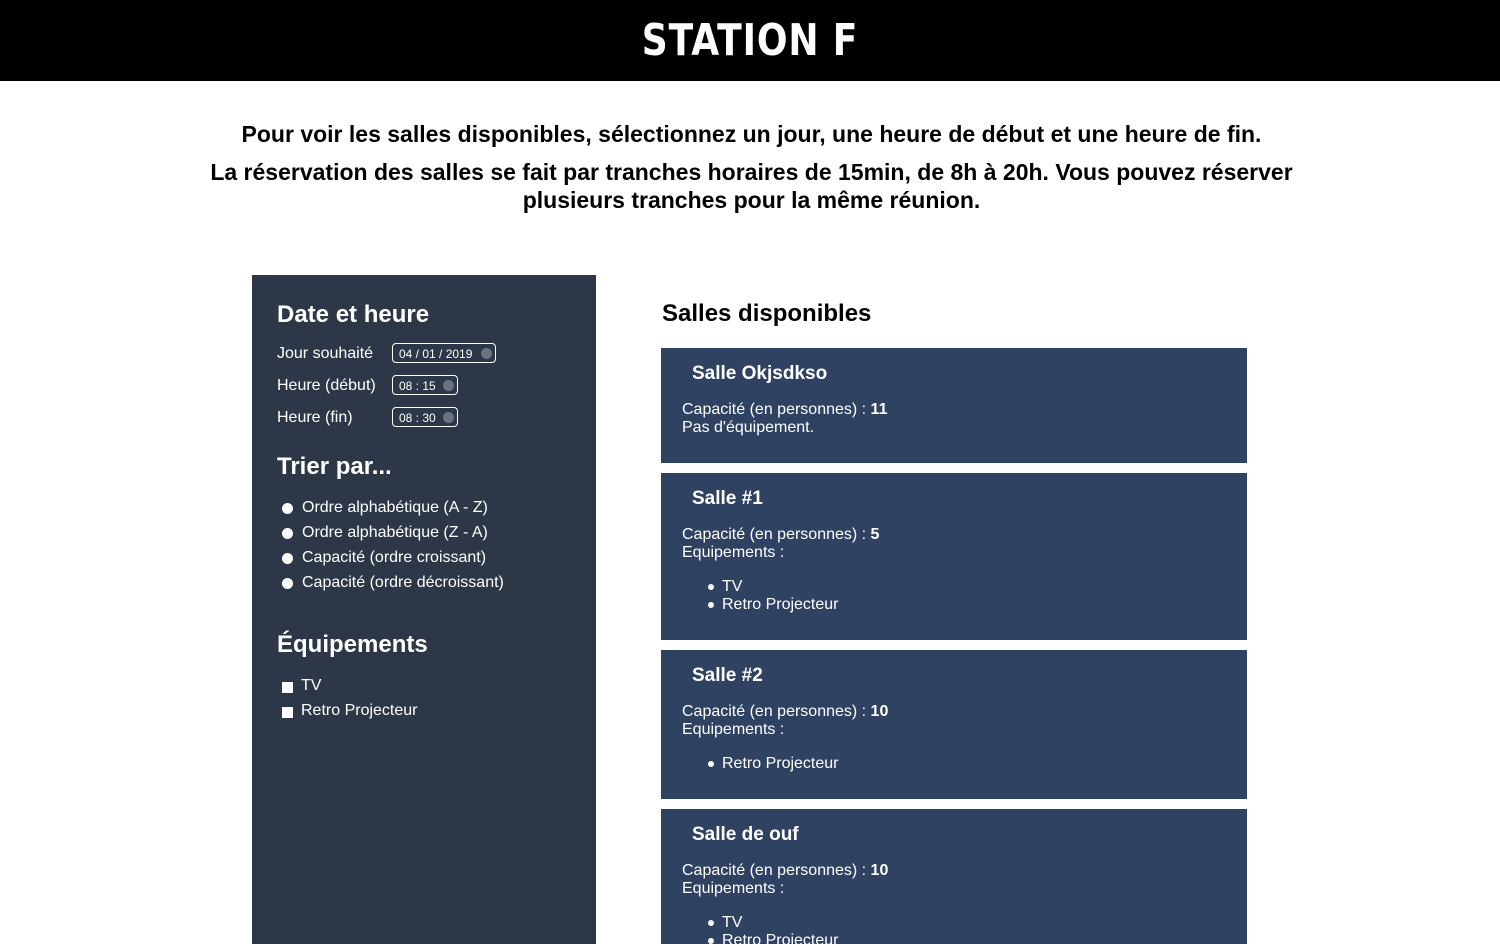 Image resolution: width=1500 pixels, height=944 pixels. Describe the element at coordinates (394, 557) in the screenshot. I see `sort-option-label: Capacité (ordre croissant)` at that location.